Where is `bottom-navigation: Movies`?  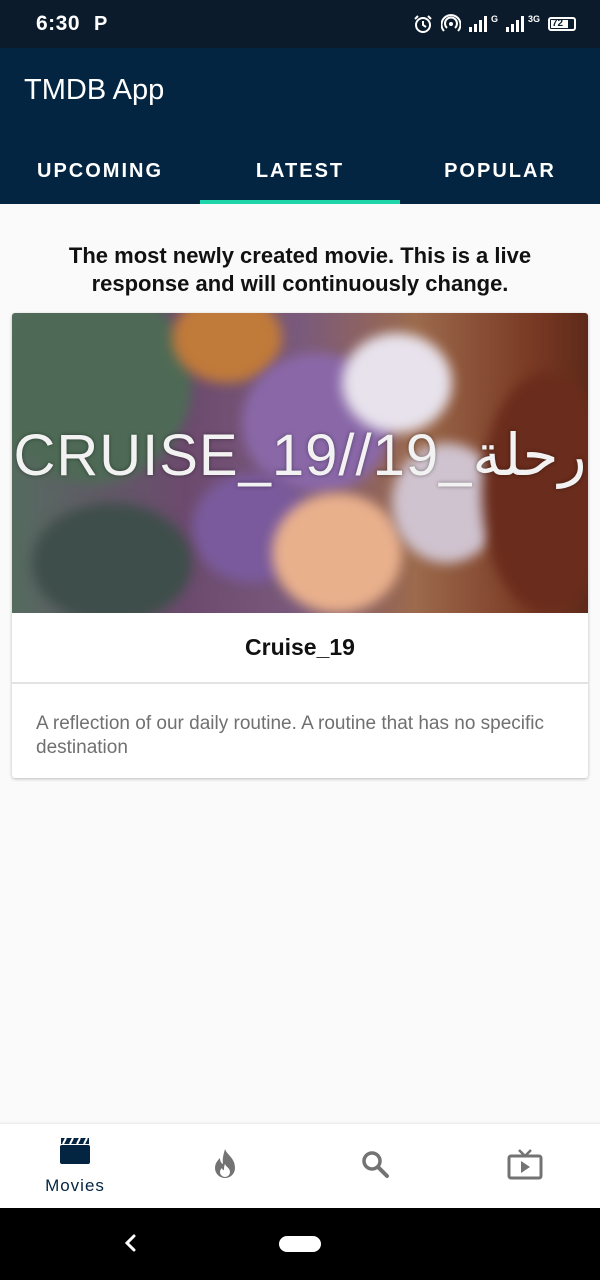 bottom-navigation: Movies is located at coordinates (300, 1166).